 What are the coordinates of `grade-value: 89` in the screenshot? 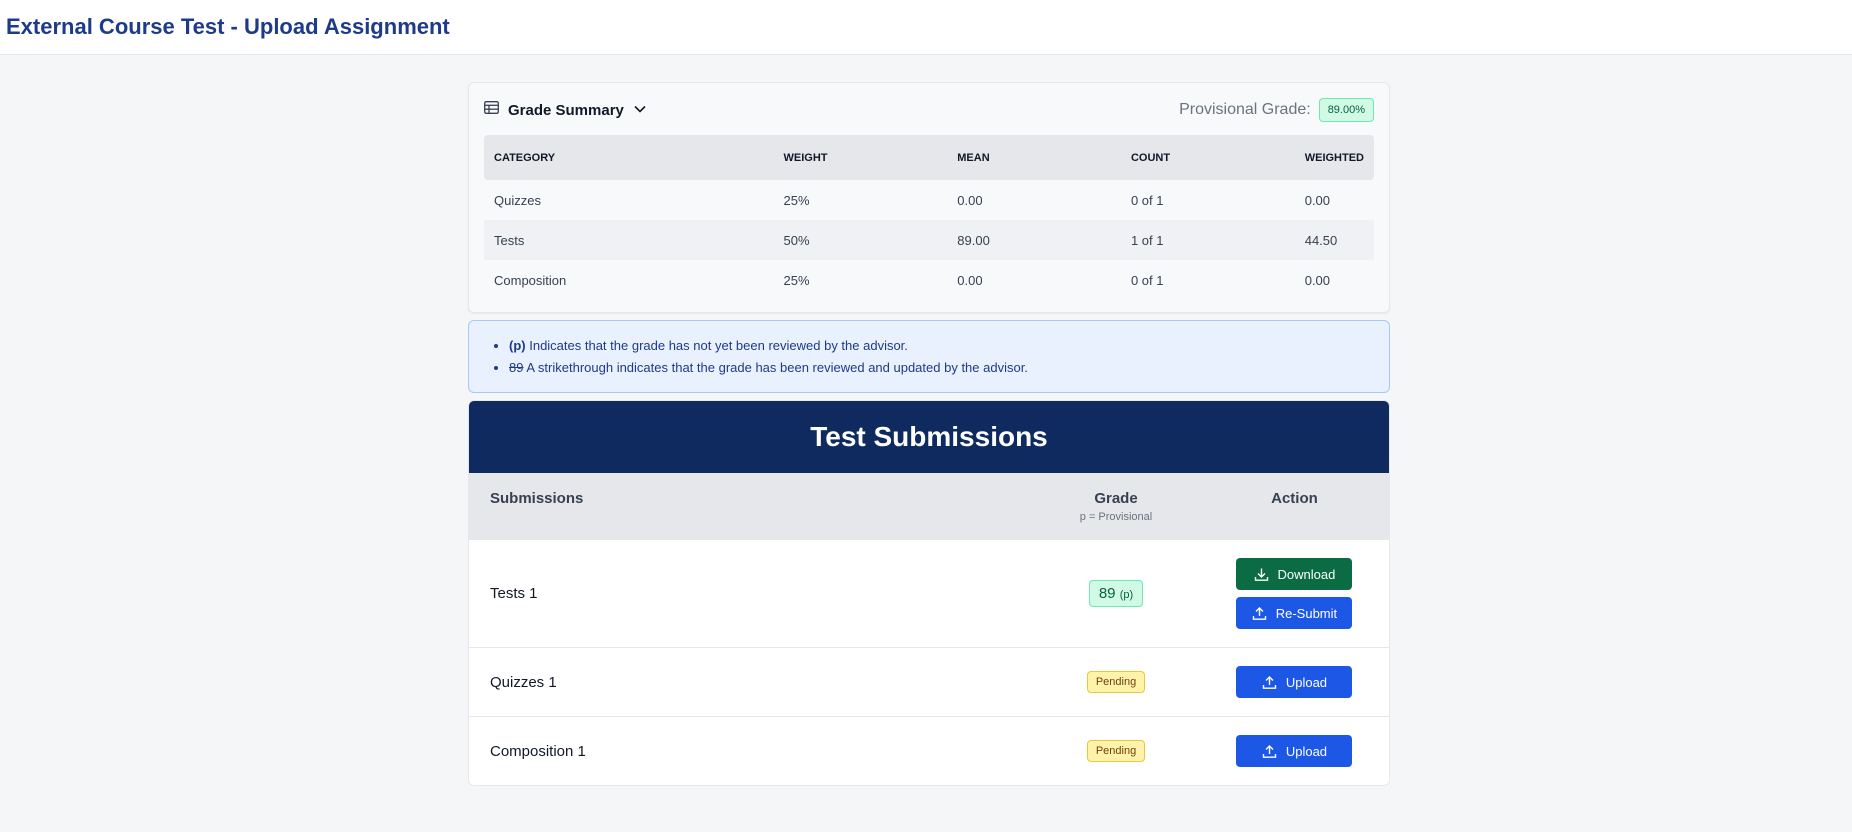 It's located at (1107, 593).